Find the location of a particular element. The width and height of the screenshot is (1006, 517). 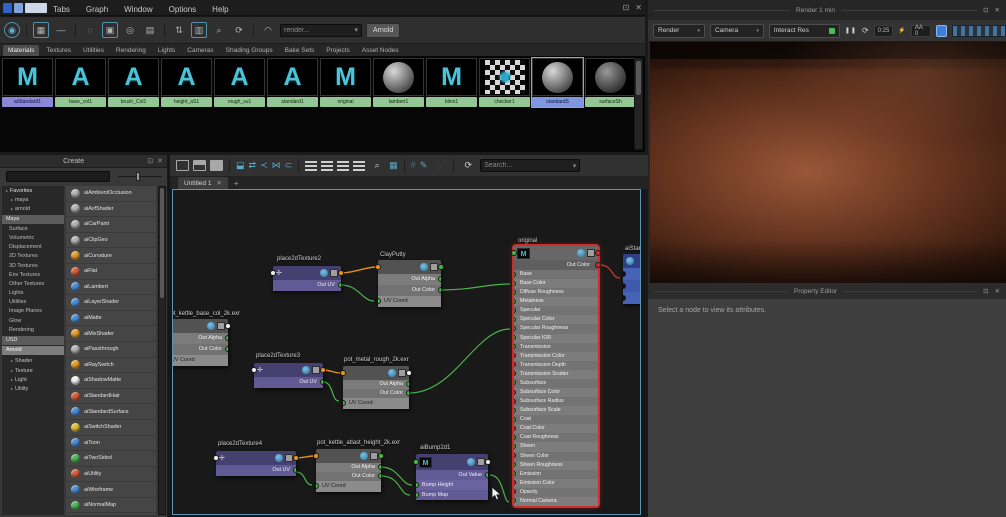

input-connections-icon: ≺ is located at coordinates (264, 165).